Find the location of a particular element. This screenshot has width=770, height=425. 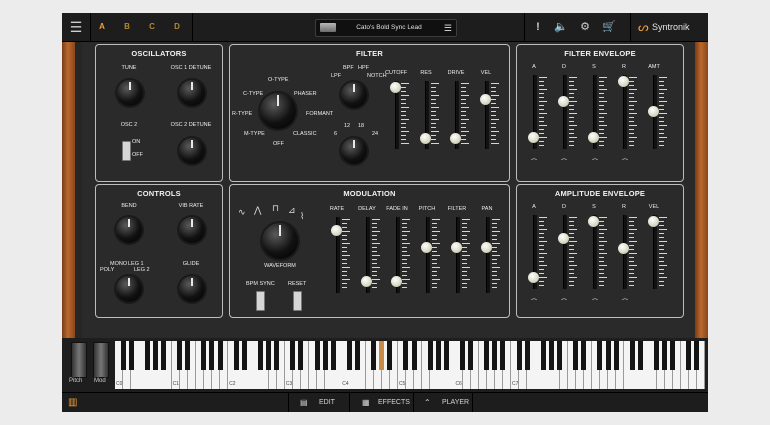

filter-fader-handle is located at coordinates (456, 248).